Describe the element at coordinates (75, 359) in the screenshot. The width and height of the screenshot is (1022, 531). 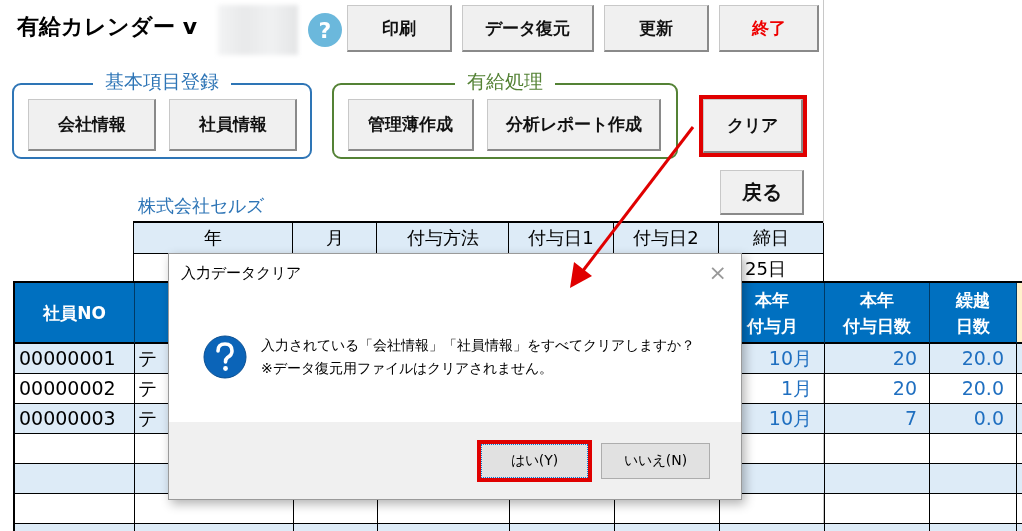
I see `table-cell: 00000001` at that location.